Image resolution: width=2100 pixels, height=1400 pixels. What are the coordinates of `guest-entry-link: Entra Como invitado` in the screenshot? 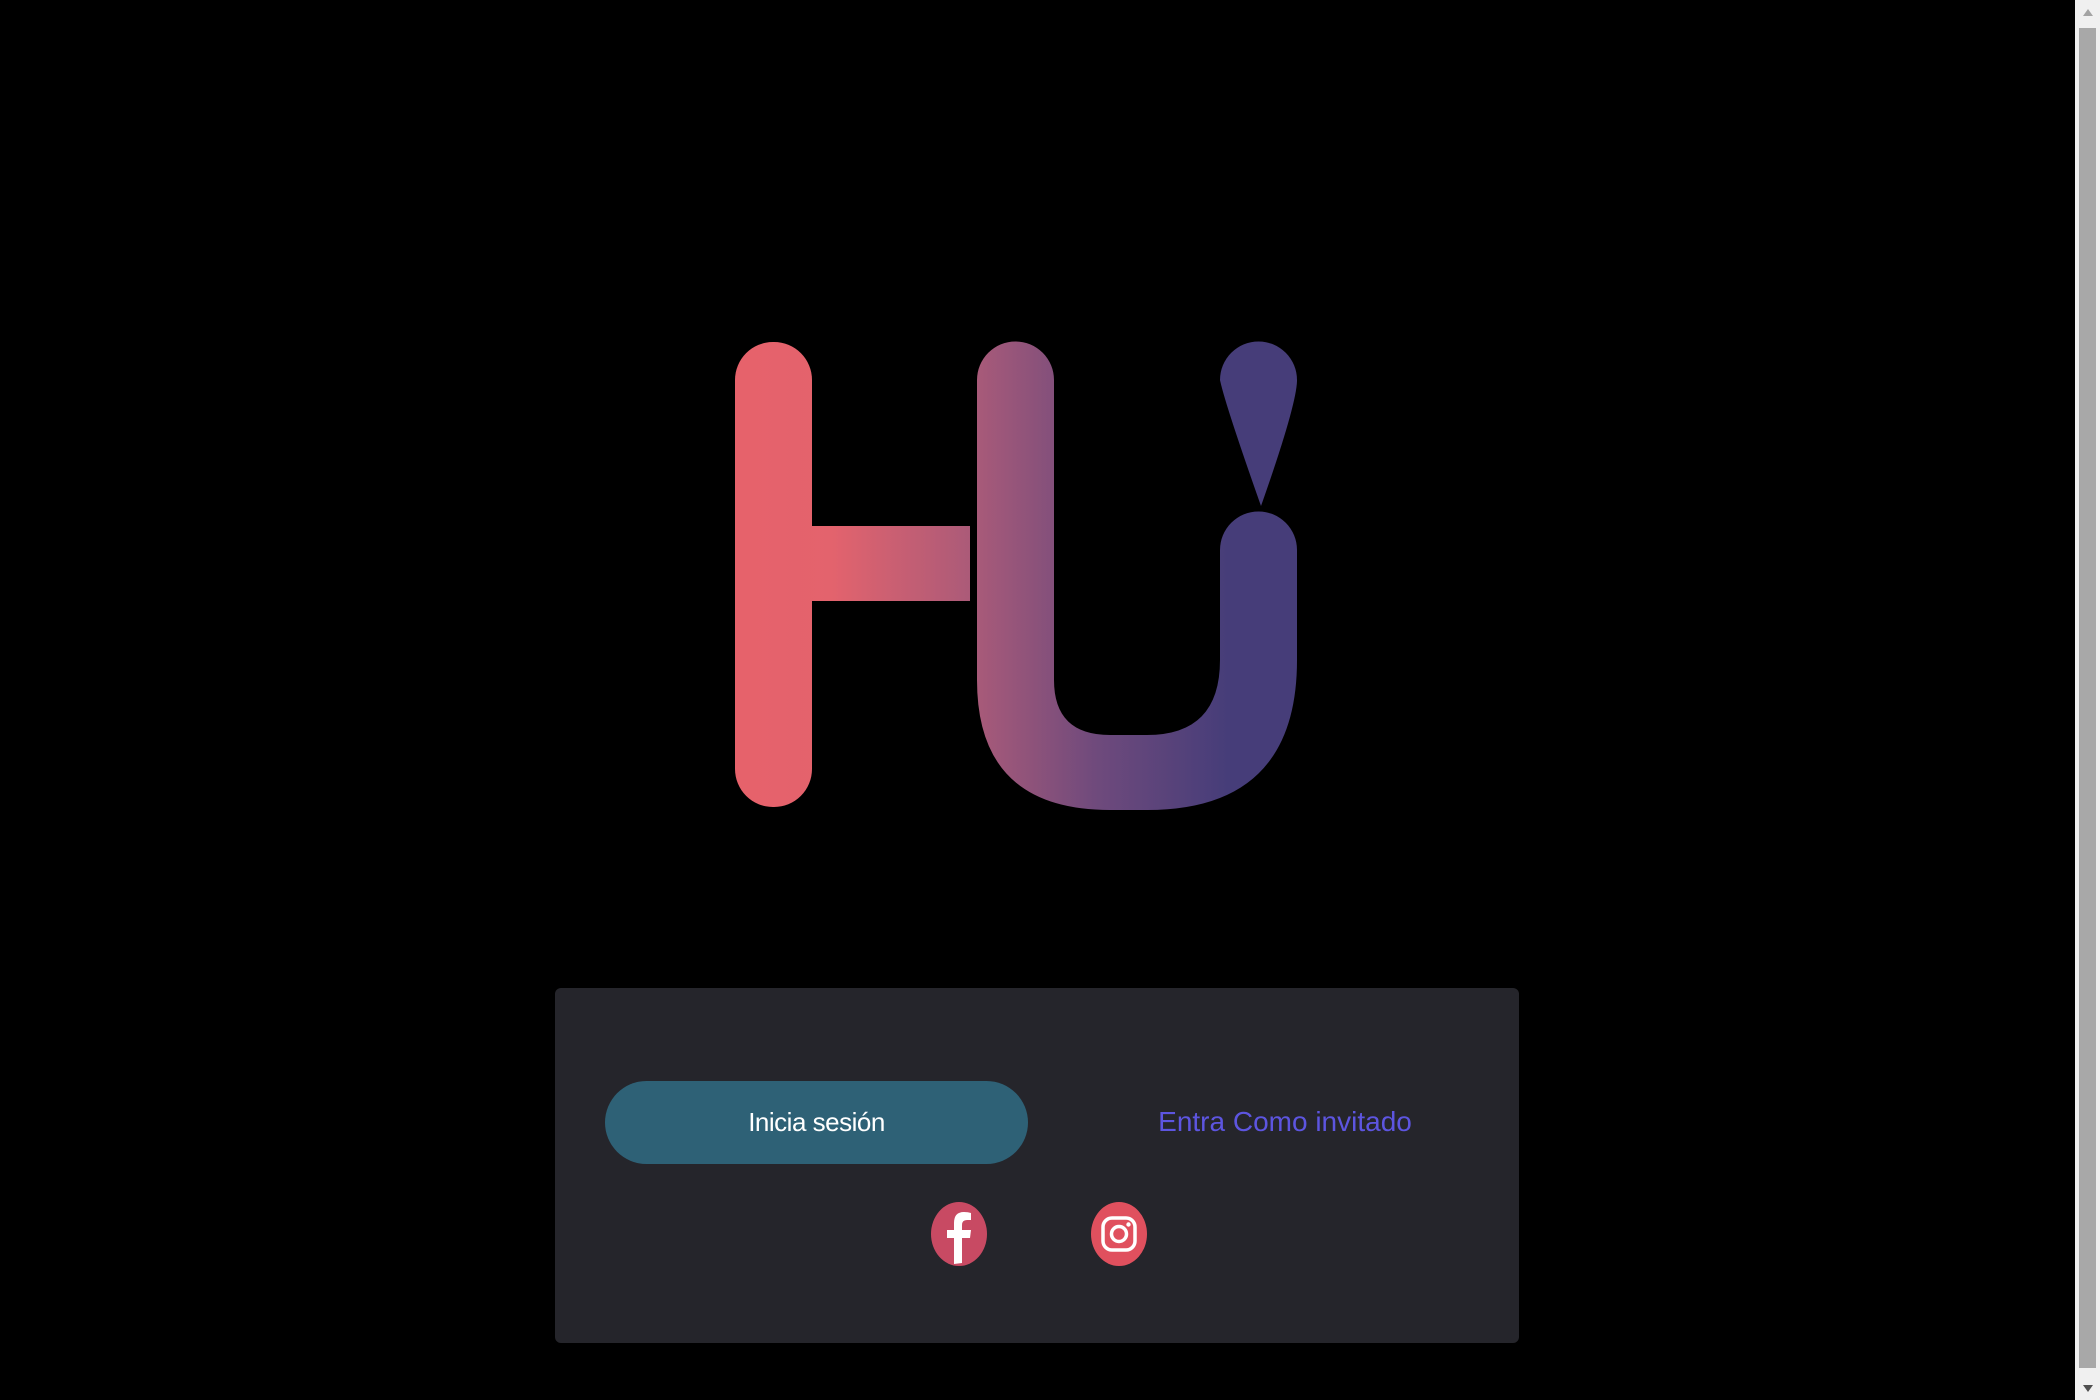 It's located at (1285, 1122).